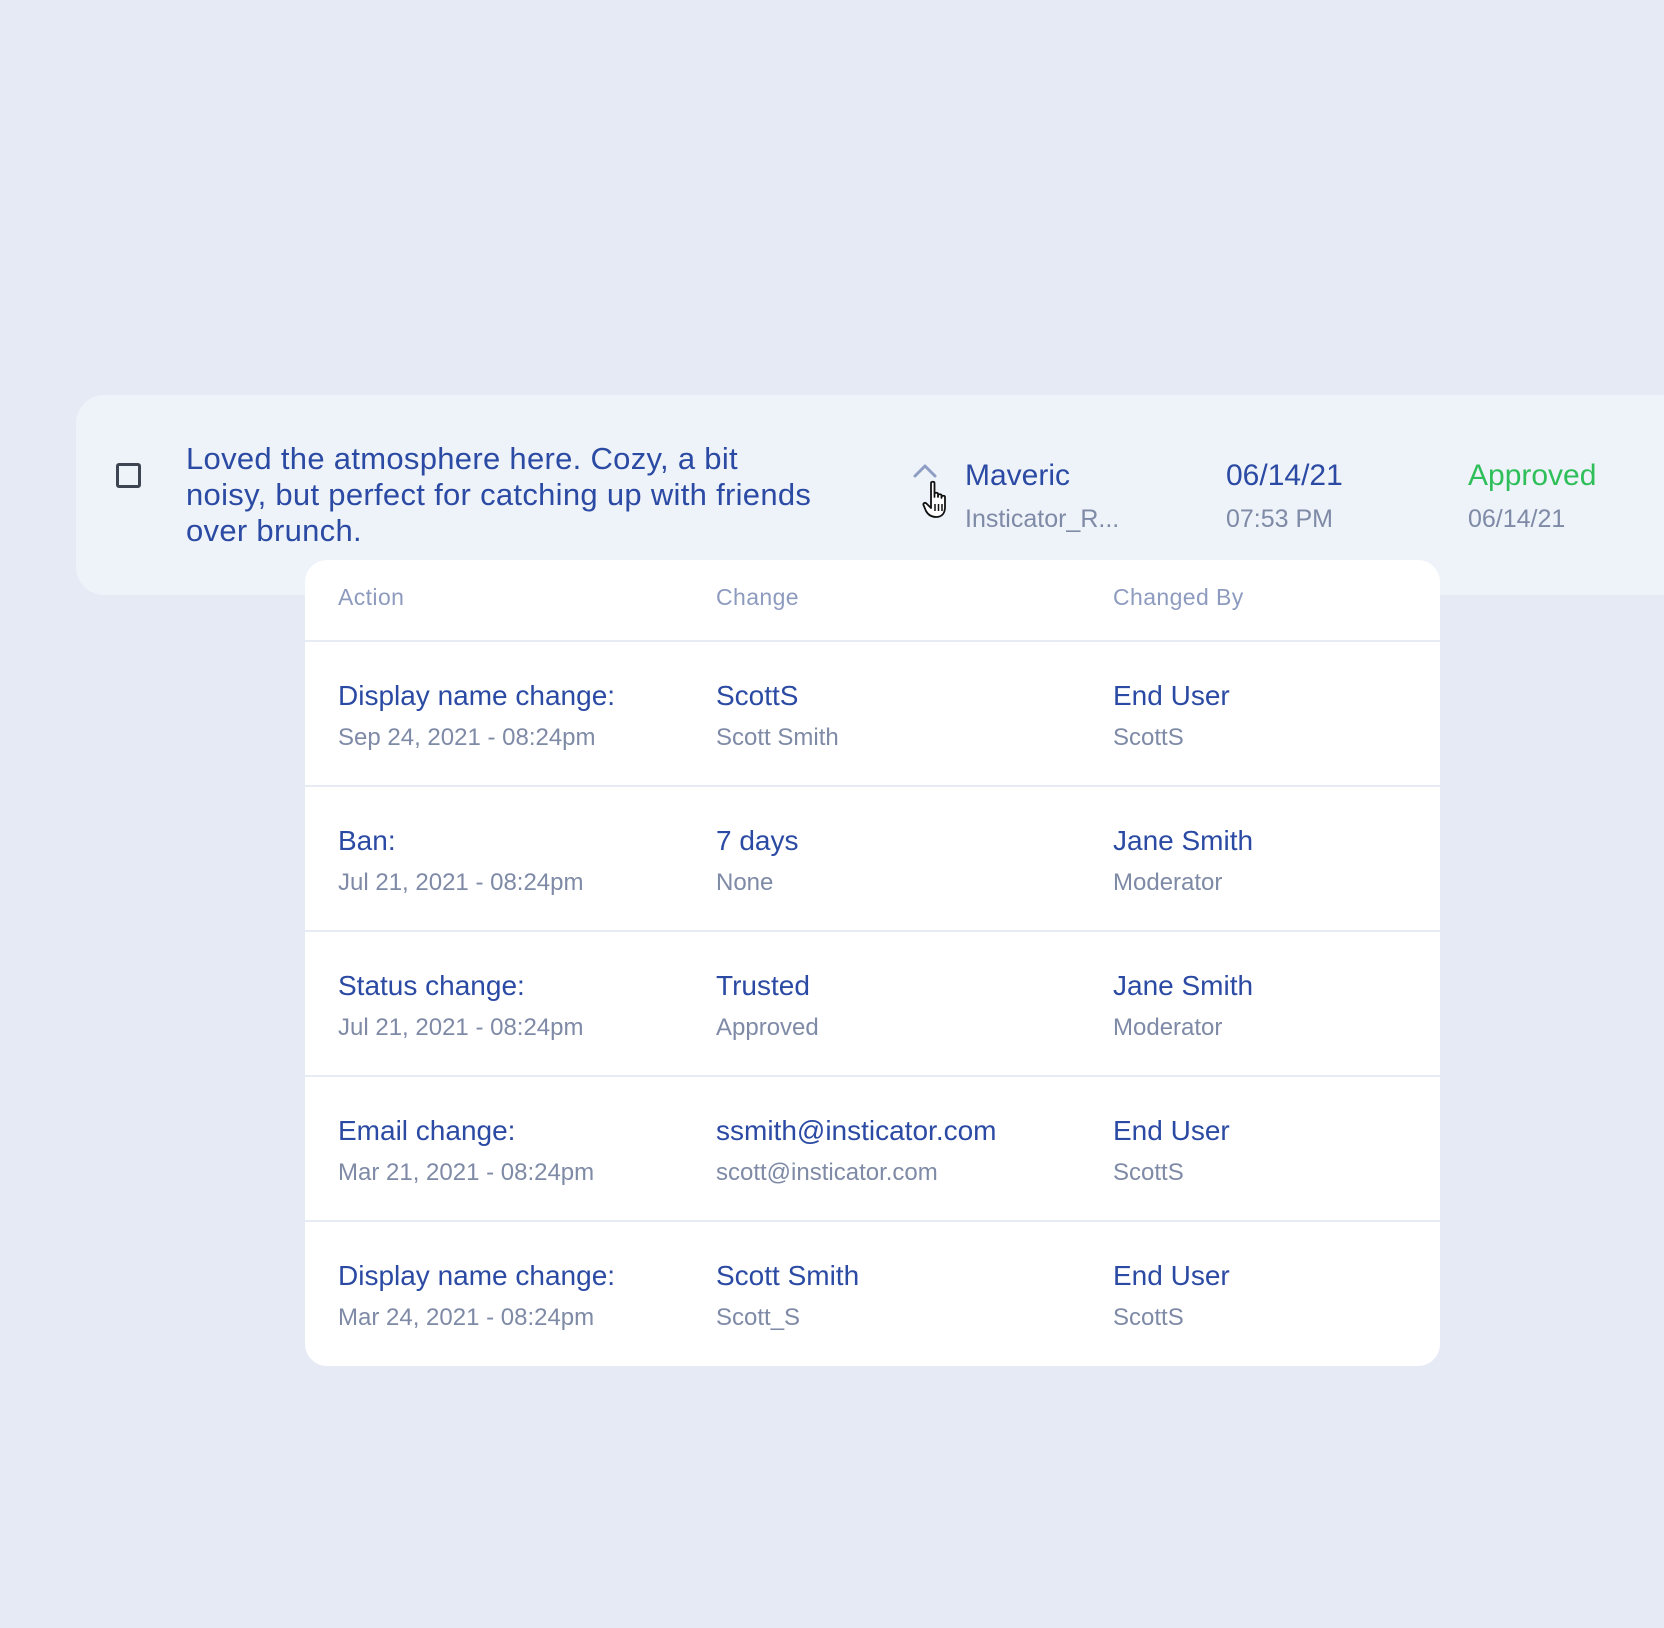 The width and height of the screenshot is (1664, 1628). Describe the element at coordinates (767, 1006) in the screenshot. I see `change-cell: Trusted Approved` at that location.